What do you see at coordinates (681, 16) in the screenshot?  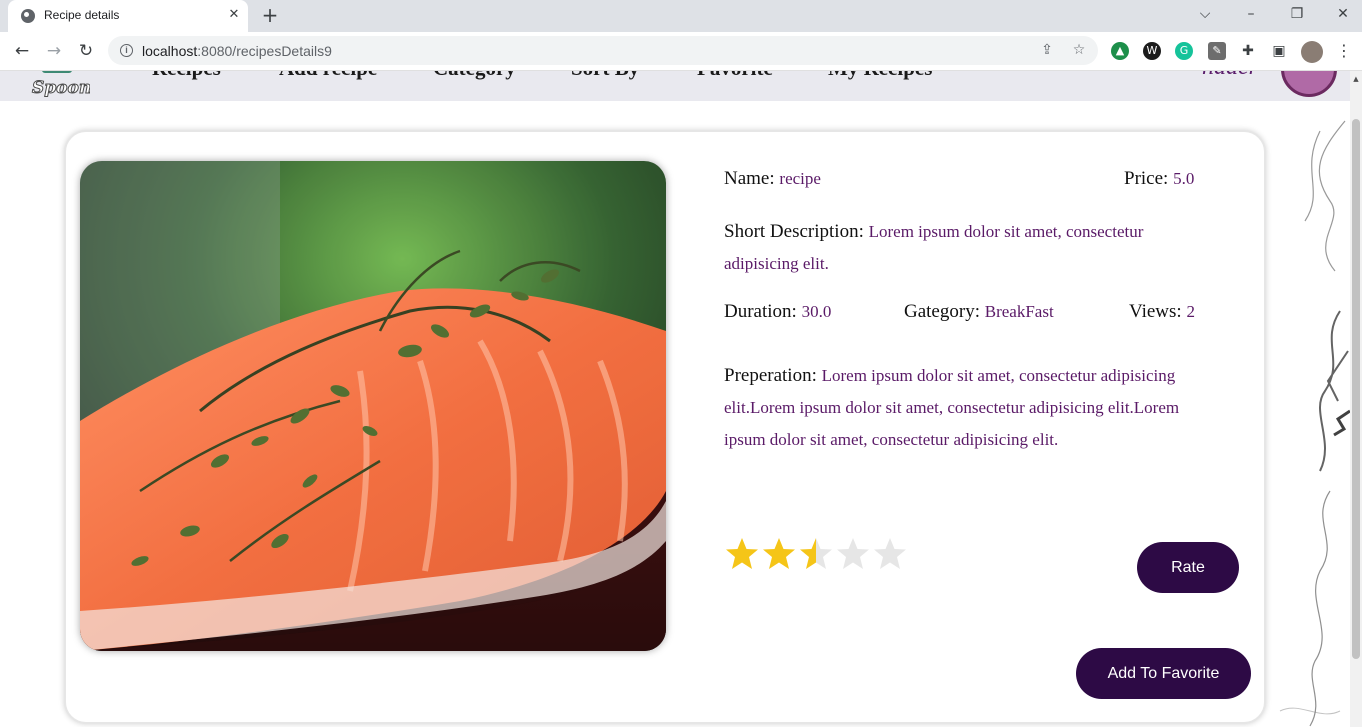 I see `browser-tab-bar: Recipe details ✕ + ⌵ – ❐ ✕` at bounding box center [681, 16].